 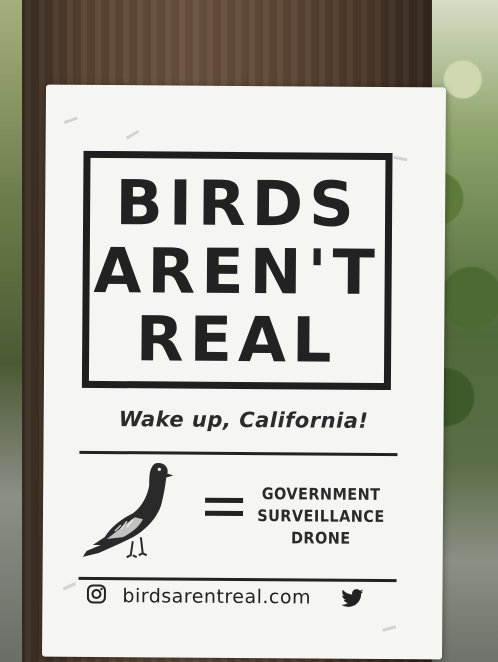 What do you see at coordinates (128, 511) in the screenshot?
I see `pigeon-illustration` at bounding box center [128, 511].